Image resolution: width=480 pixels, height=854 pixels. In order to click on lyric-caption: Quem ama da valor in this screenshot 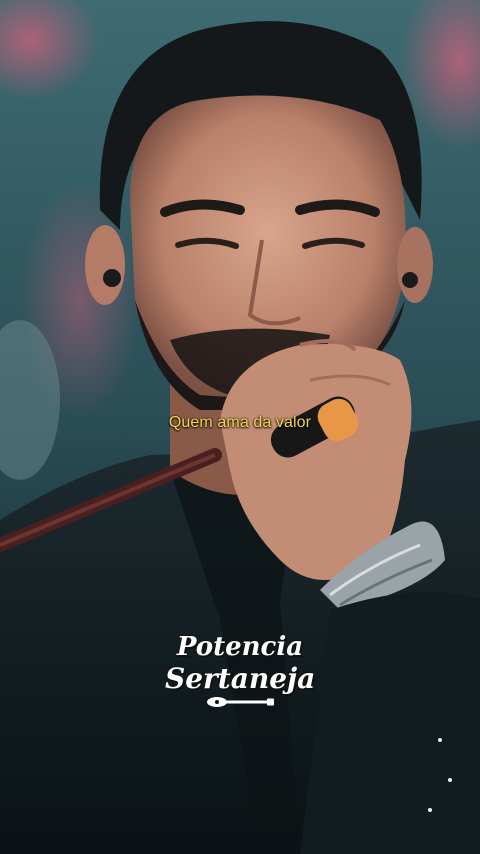, I will do `click(240, 422)`.